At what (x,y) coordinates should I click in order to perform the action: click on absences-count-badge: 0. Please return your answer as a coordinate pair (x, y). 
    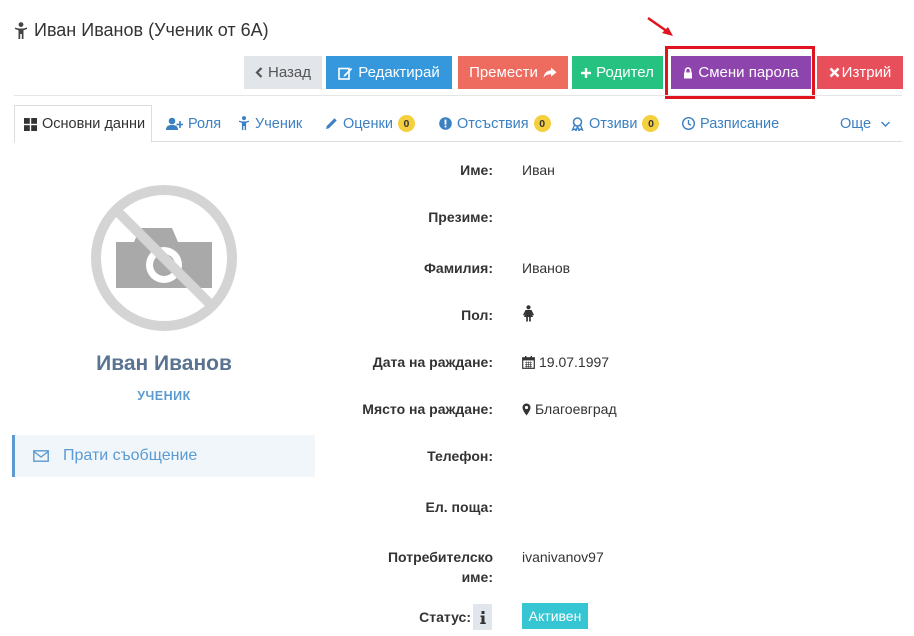
    Looking at the image, I should click on (542, 123).